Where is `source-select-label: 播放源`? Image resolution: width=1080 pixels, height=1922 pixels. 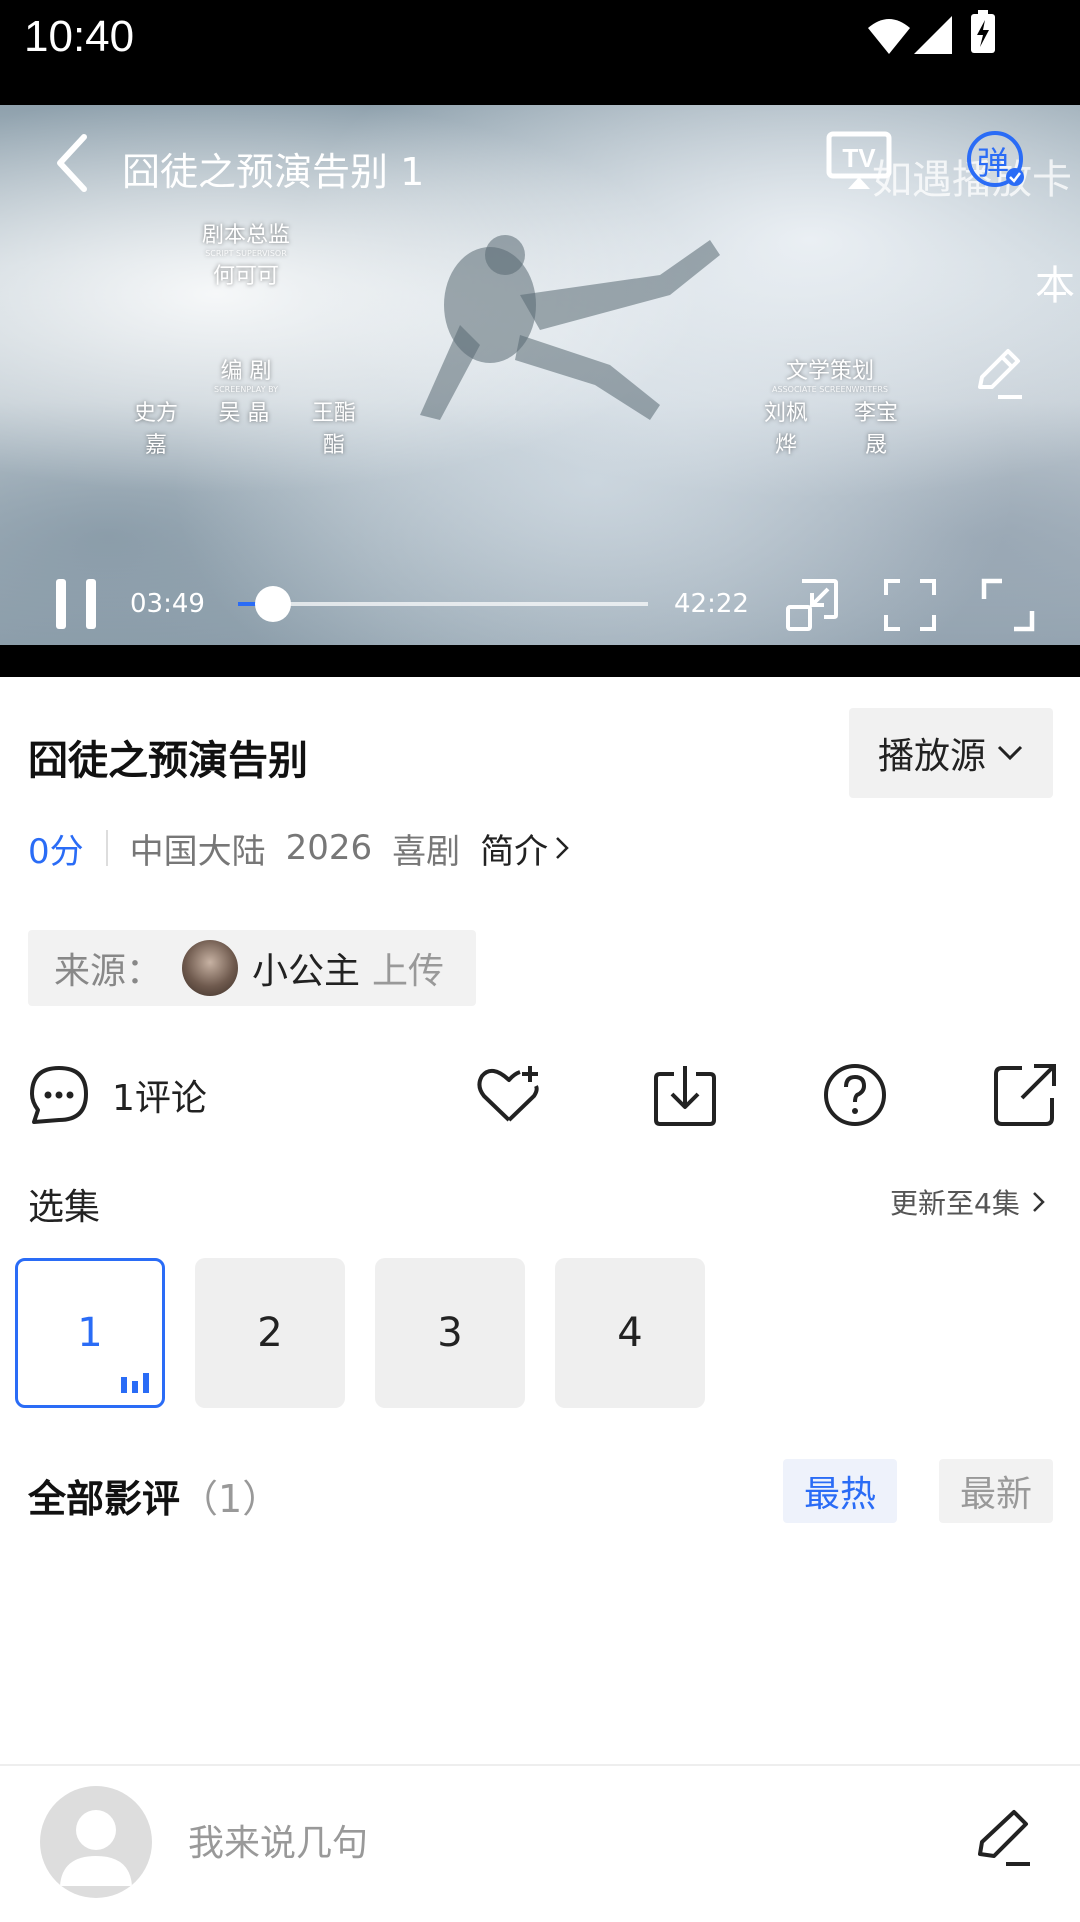 source-select-label: 播放源 is located at coordinates (931, 756).